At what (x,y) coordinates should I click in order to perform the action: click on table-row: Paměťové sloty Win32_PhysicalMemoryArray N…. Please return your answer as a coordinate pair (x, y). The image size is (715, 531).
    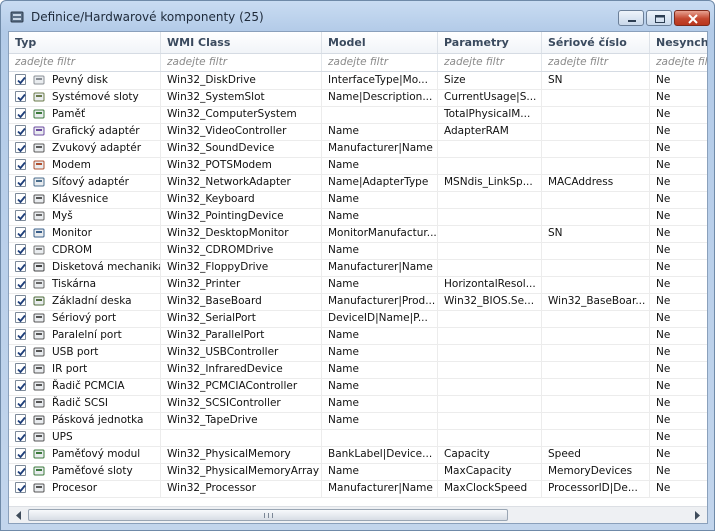
    Looking at the image, I should click on (358, 472).